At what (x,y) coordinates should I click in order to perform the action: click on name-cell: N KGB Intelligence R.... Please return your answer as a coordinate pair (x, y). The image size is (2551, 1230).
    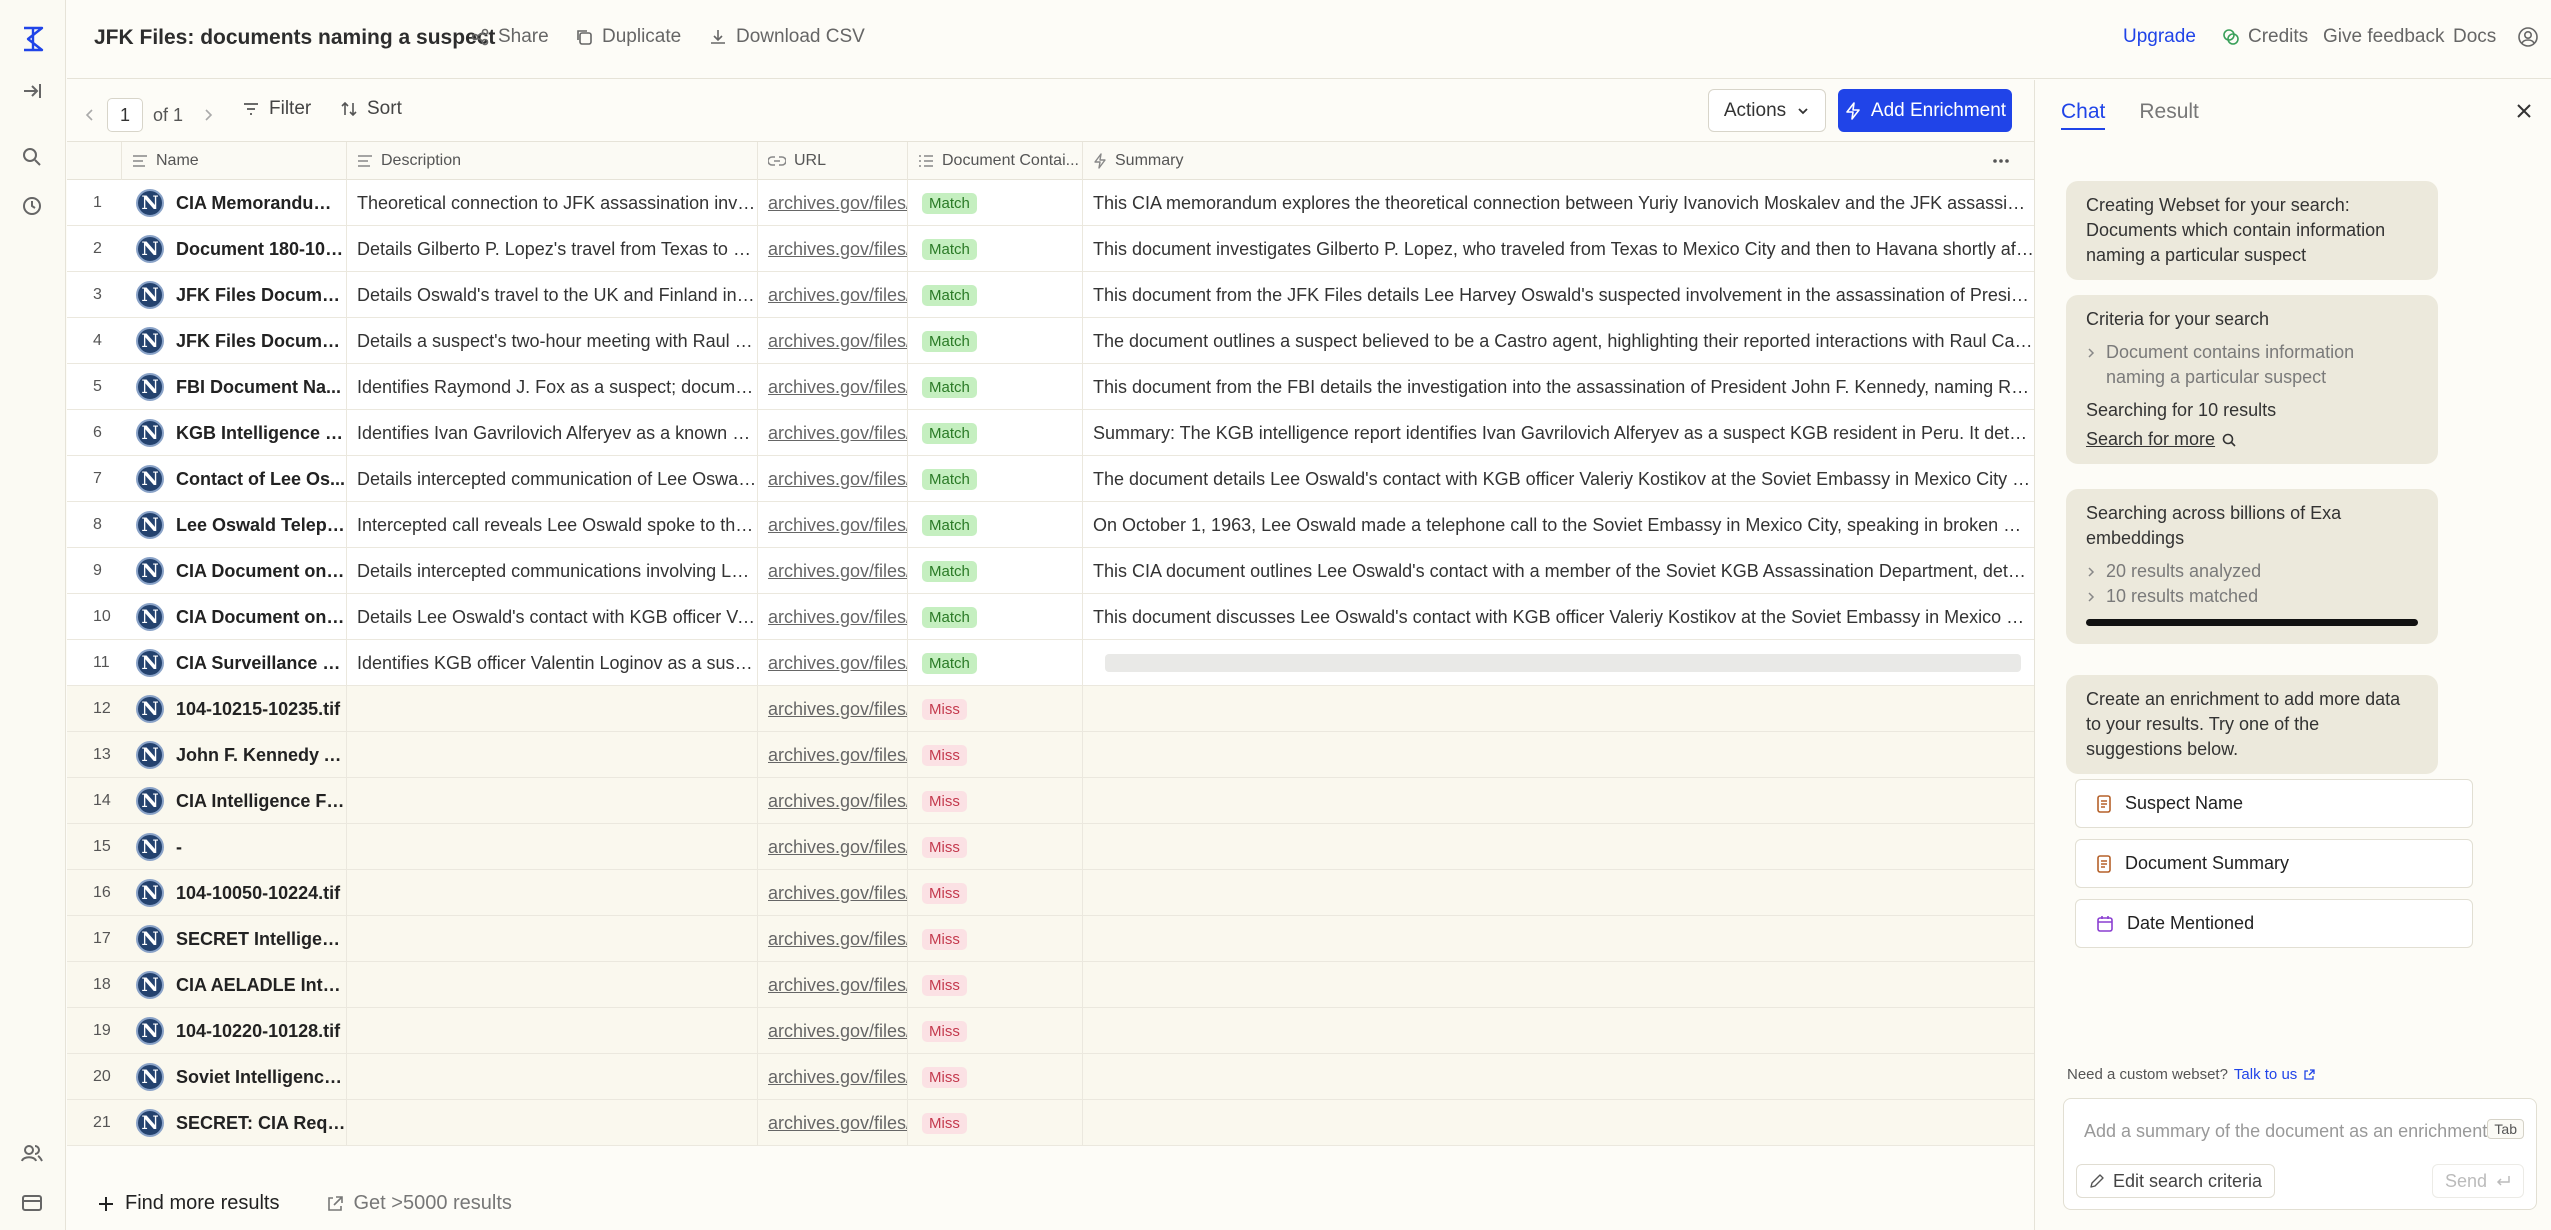
    Looking at the image, I should click on (234, 433).